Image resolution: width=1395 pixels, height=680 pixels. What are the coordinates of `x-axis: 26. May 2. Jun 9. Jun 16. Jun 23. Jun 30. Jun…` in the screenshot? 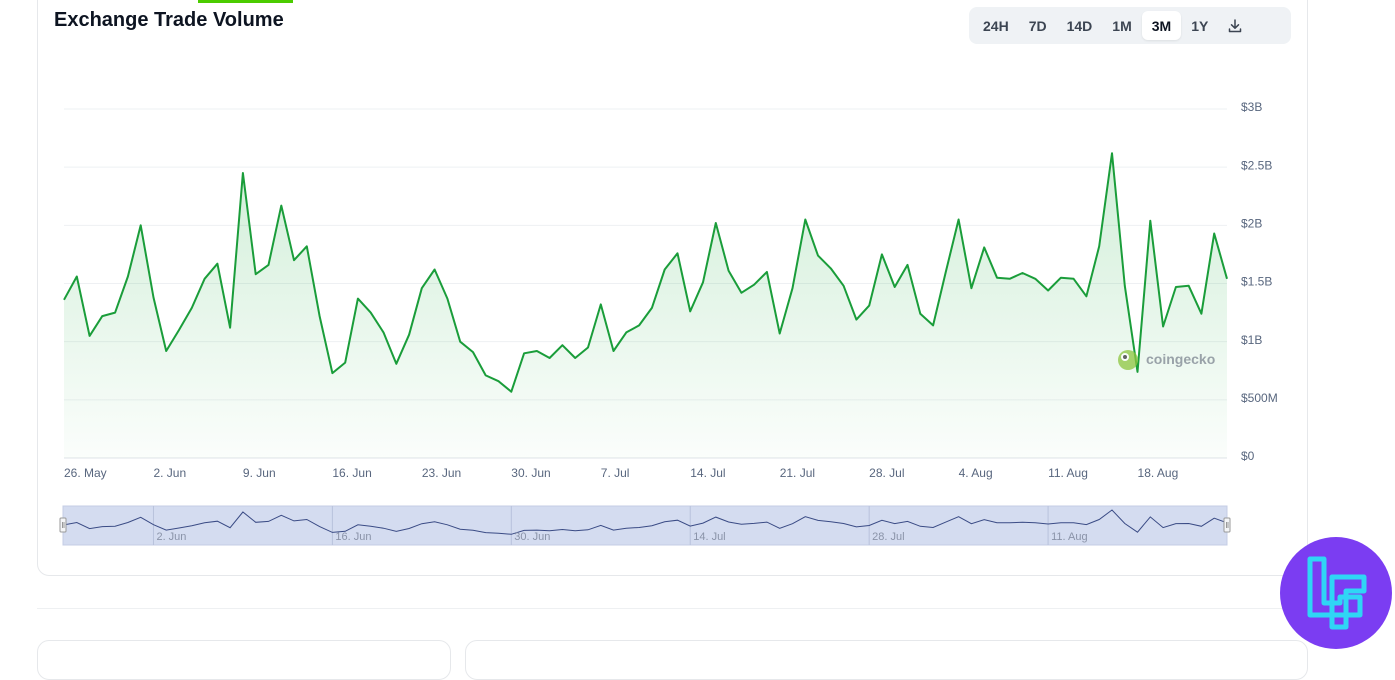 It's located at (621, 473).